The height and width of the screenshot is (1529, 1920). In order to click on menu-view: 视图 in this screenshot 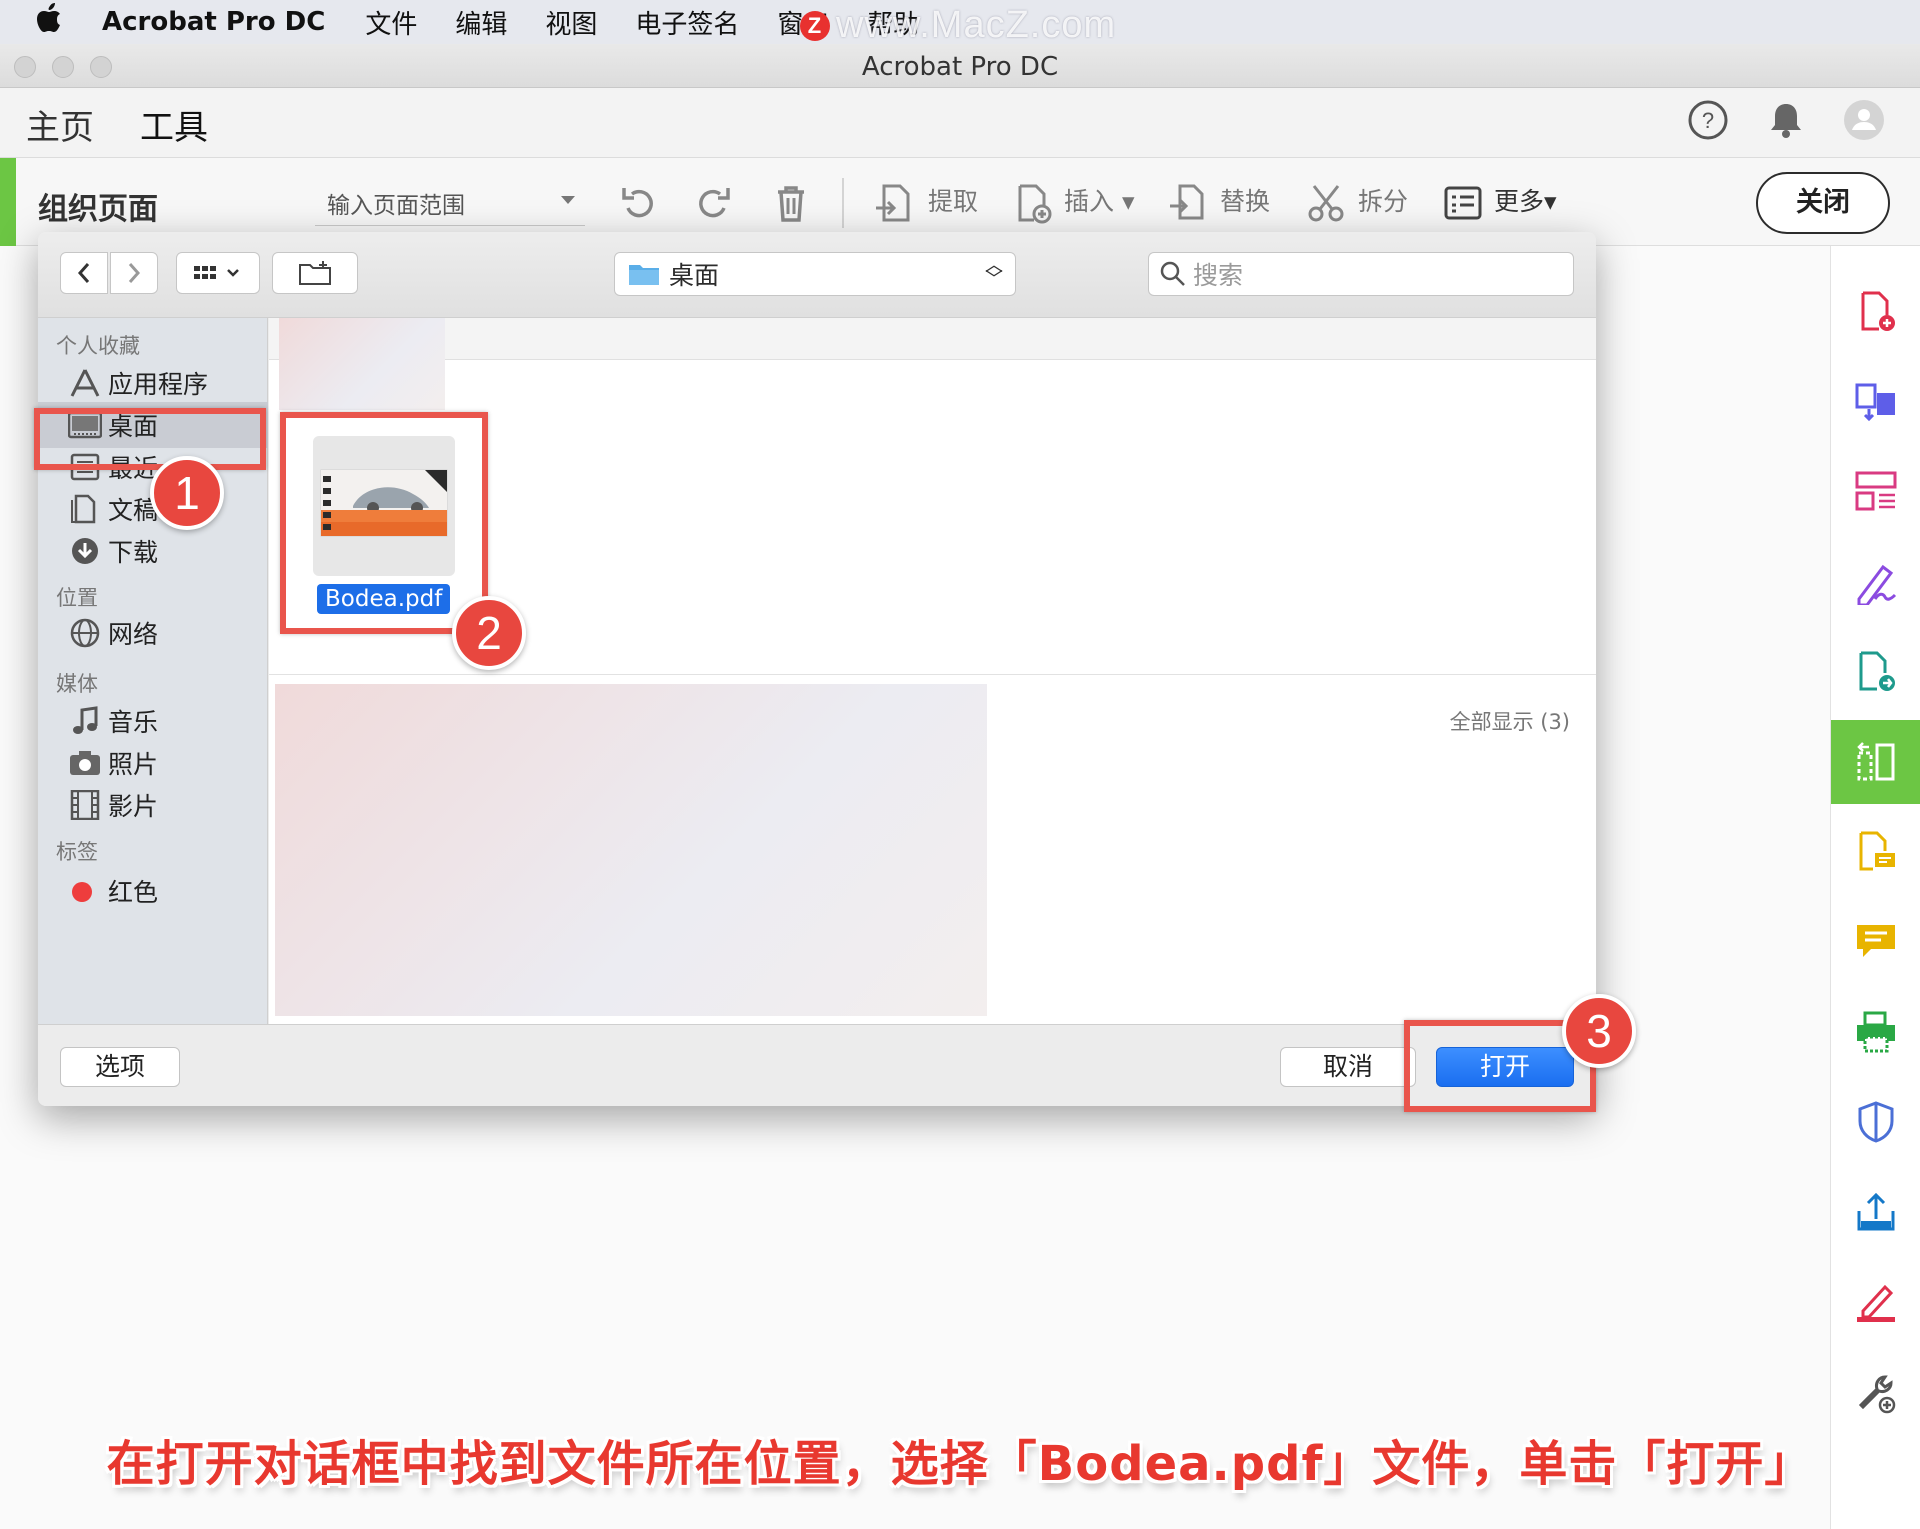, I will do `click(571, 22)`.